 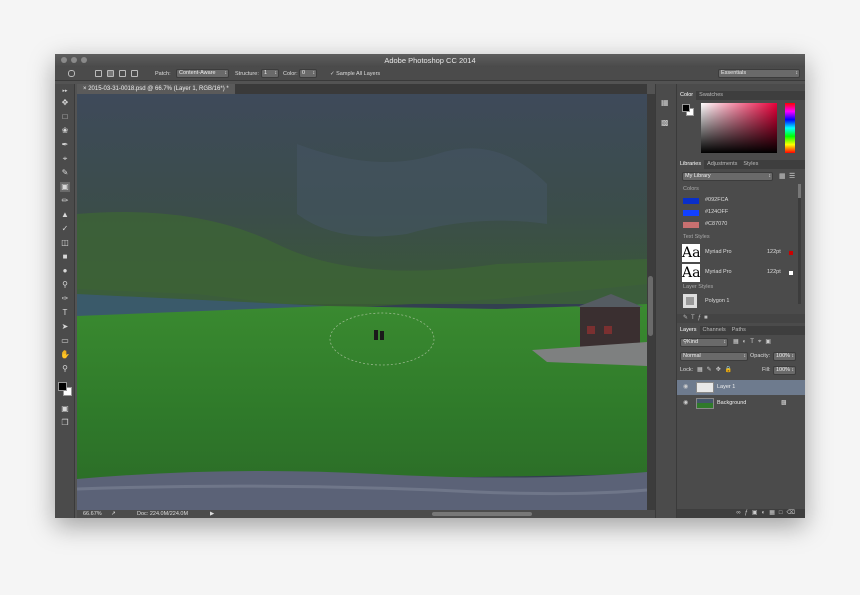 What do you see at coordinates (727, 176) in the screenshot?
I see `library-select: My Library` at bounding box center [727, 176].